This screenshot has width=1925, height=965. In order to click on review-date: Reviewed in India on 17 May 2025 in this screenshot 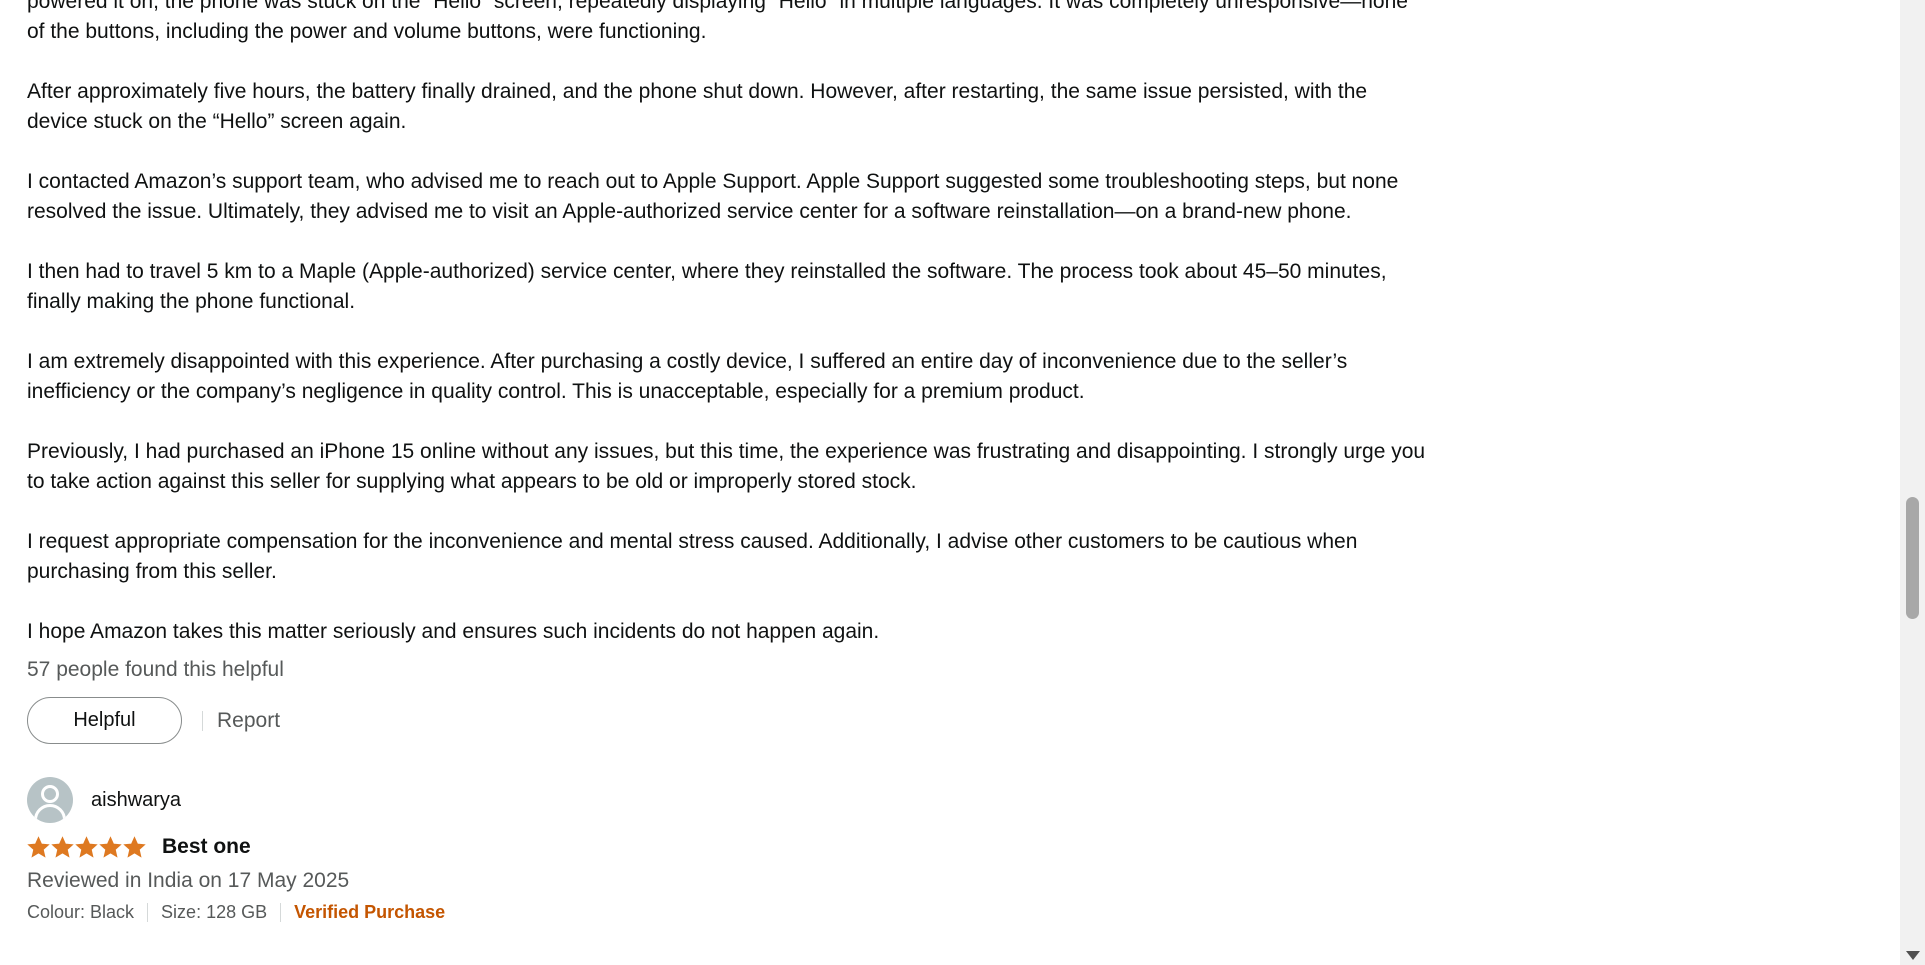, I will do `click(188, 880)`.